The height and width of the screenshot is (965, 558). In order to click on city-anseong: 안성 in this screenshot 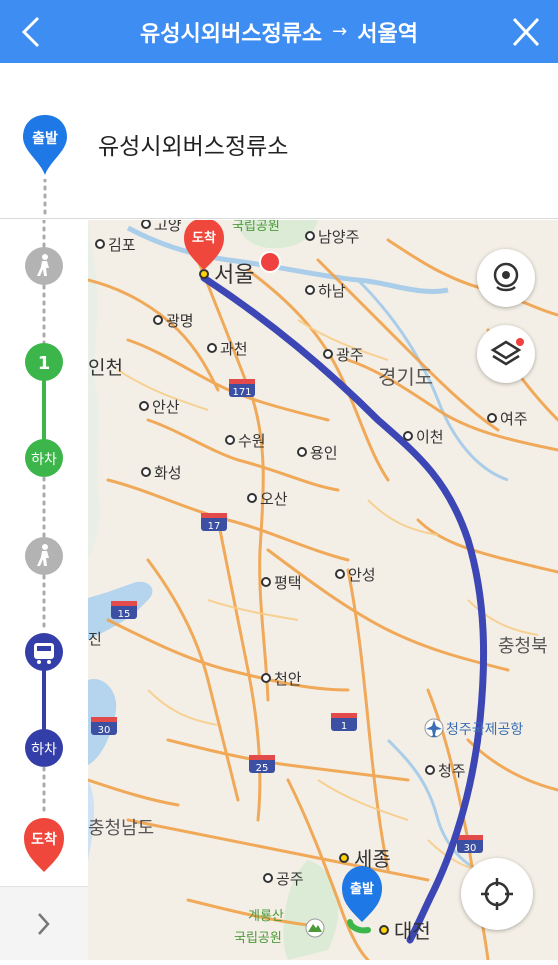, I will do `click(355, 575)`.